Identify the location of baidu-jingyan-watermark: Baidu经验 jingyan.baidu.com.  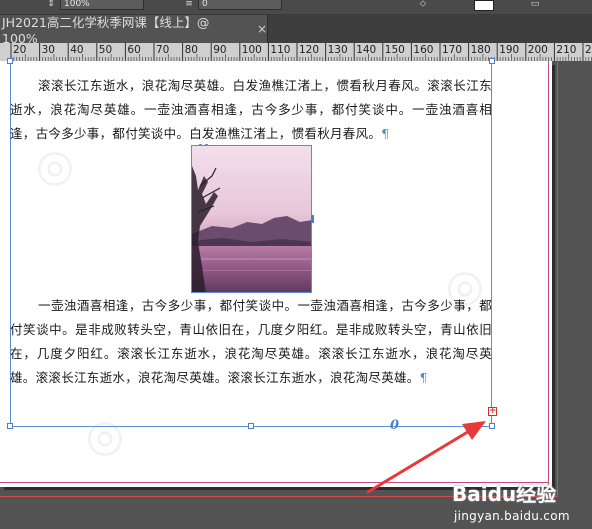
(522, 503).